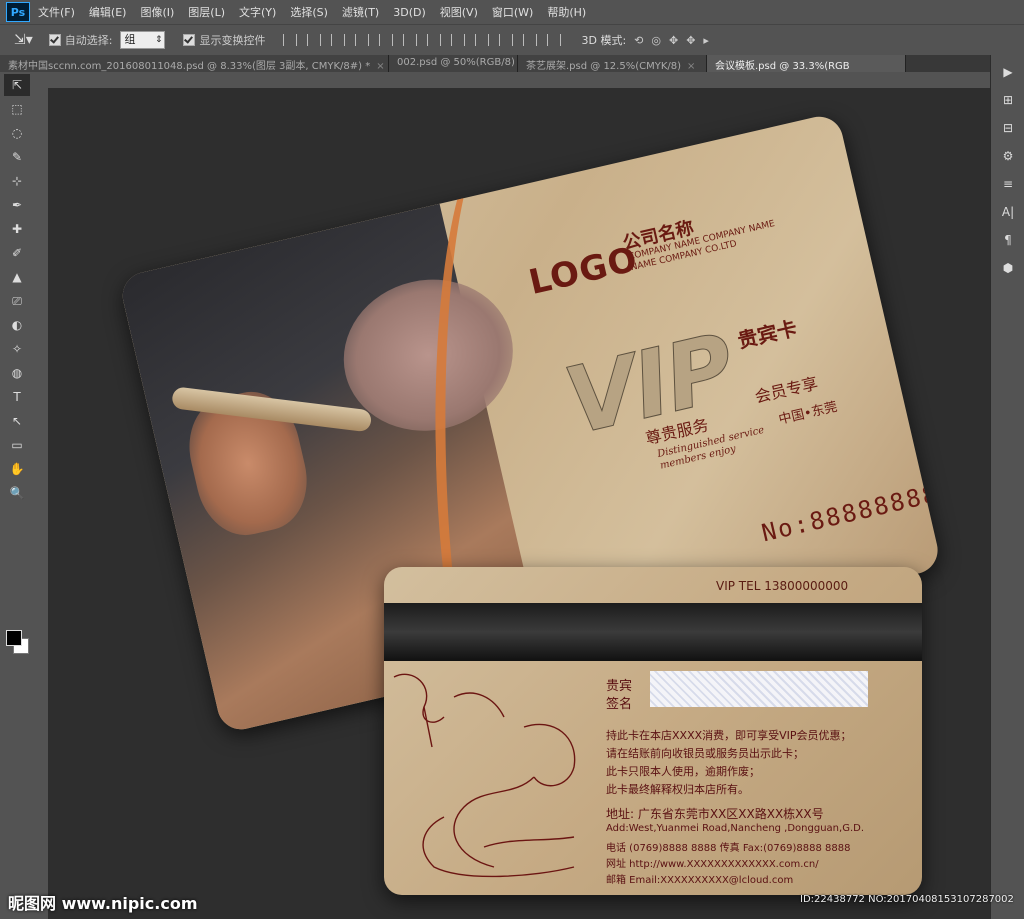 Image resolution: width=1024 pixels, height=919 pixels. Describe the element at coordinates (409, 12) in the screenshot. I see `menu-3d: 3D(D)` at that location.